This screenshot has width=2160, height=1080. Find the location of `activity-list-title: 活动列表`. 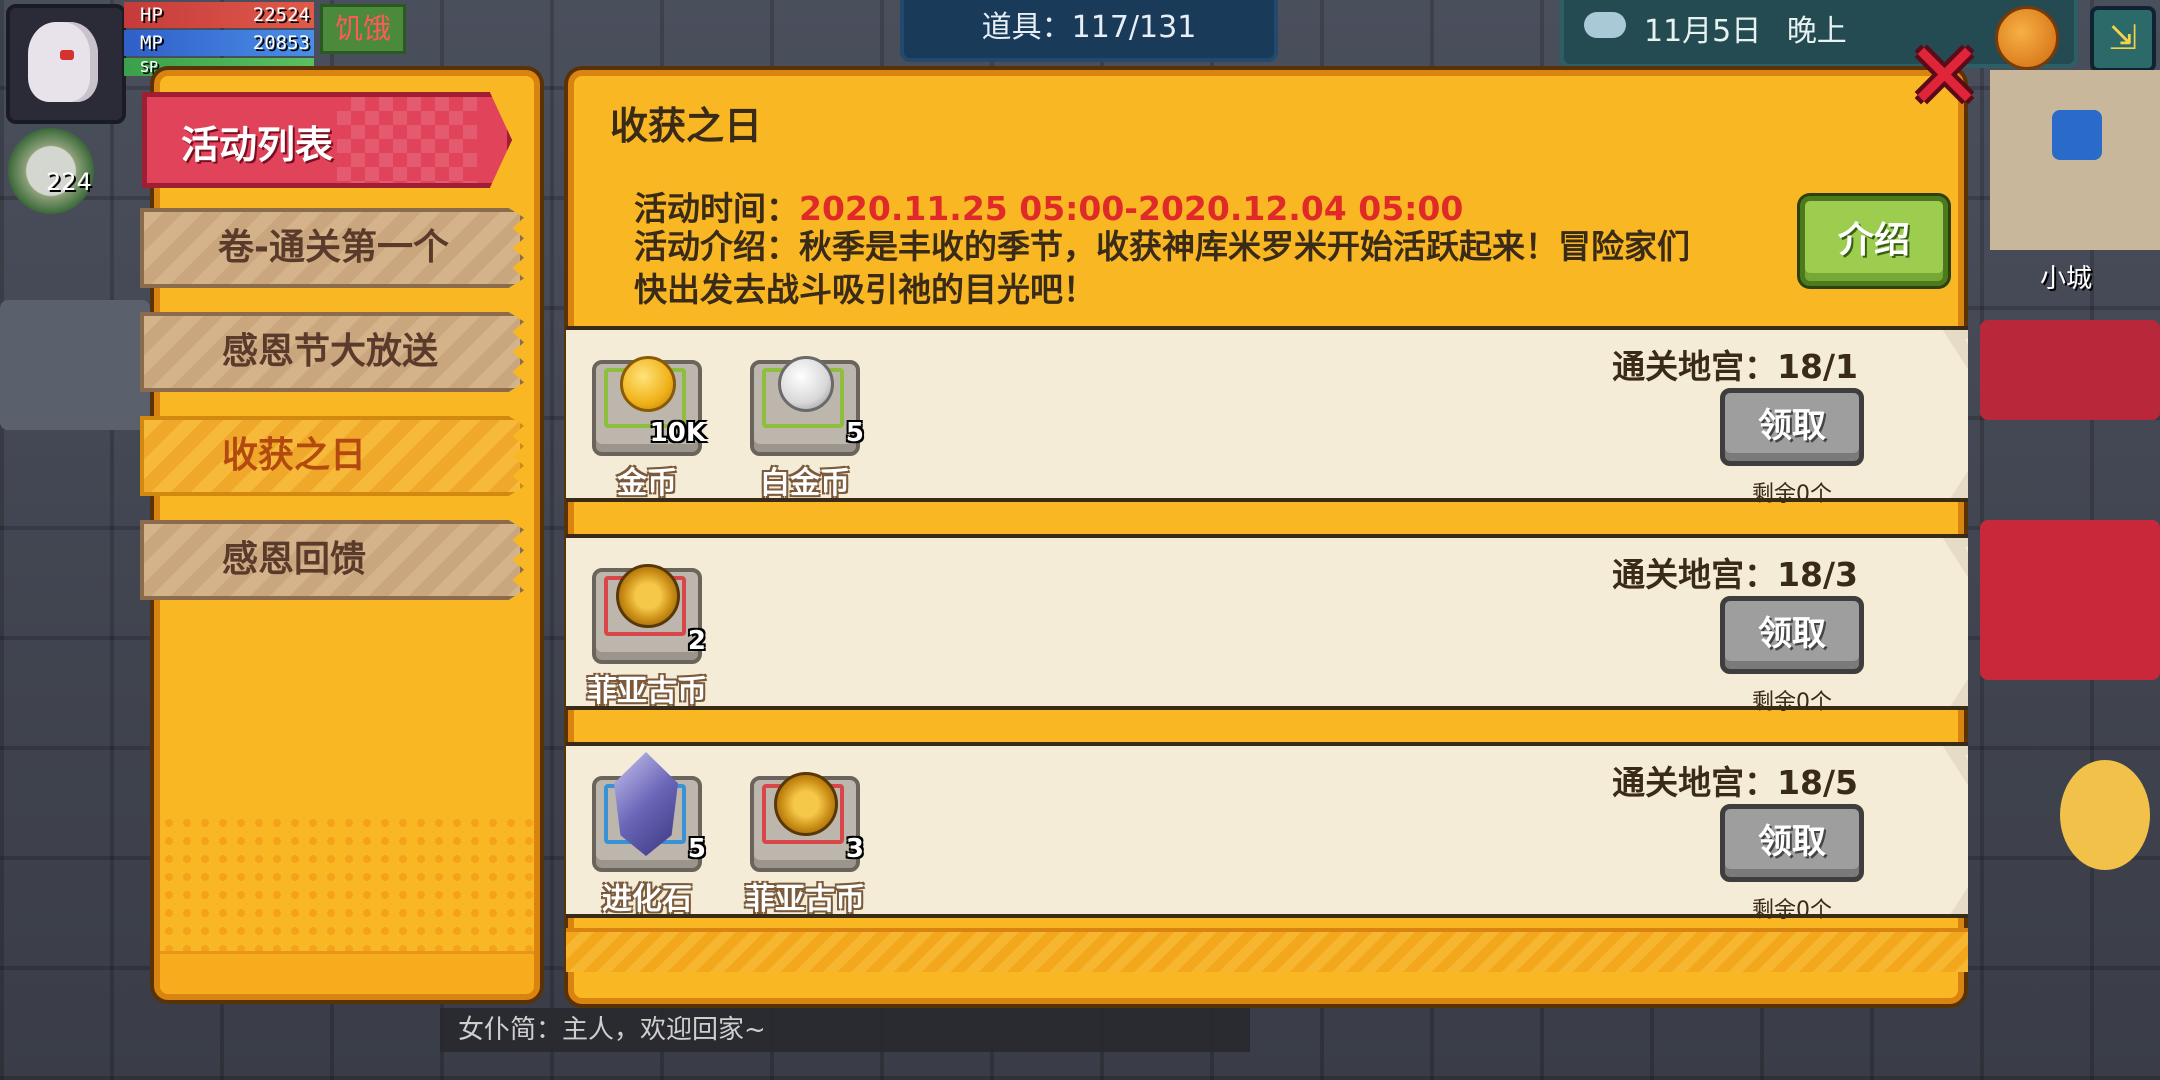

activity-list-title: 活动列表 is located at coordinates (257, 145).